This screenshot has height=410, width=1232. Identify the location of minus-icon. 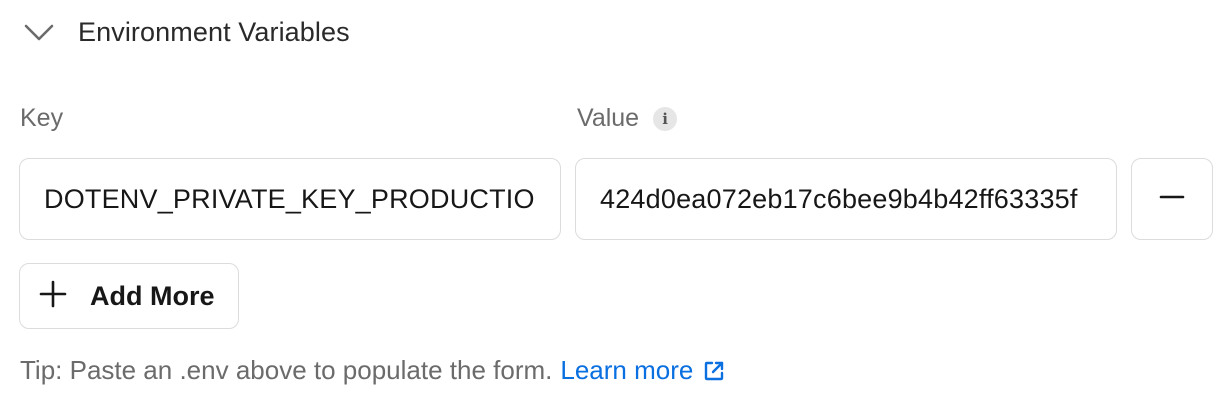
(1172, 199).